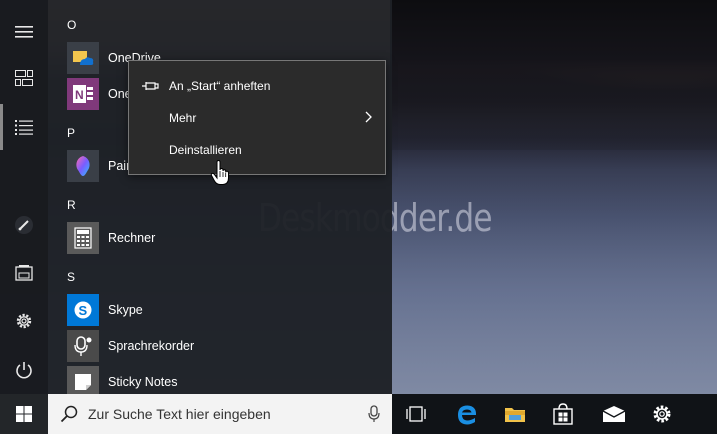 The height and width of the screenshot is (434, 717). Describe the element at coordinates (71, 277) in the screenshot. I see `section-letter-s: S` at that location.